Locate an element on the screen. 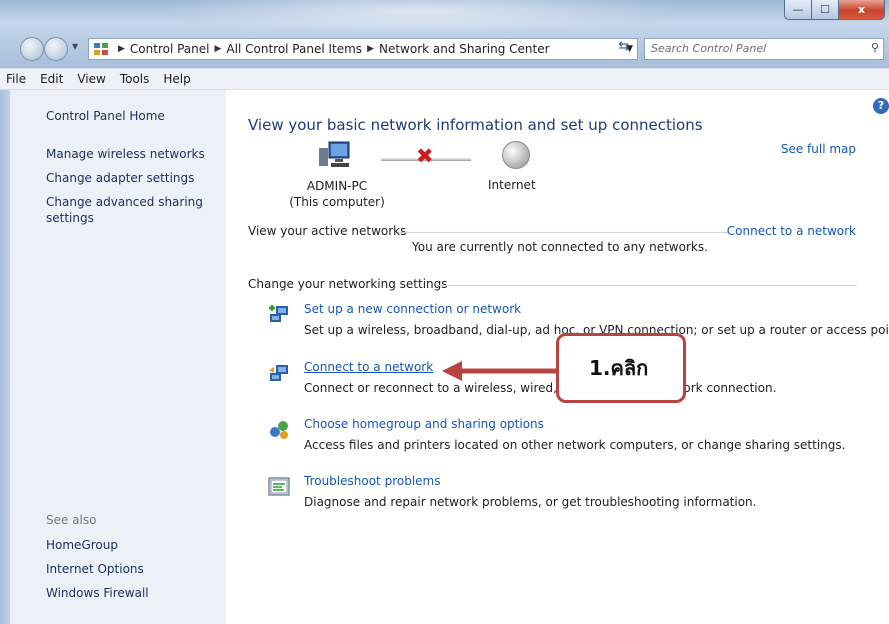 This screenshot has height=624, width=889. troubleshoot-icon is located at coordinates (279, 486).